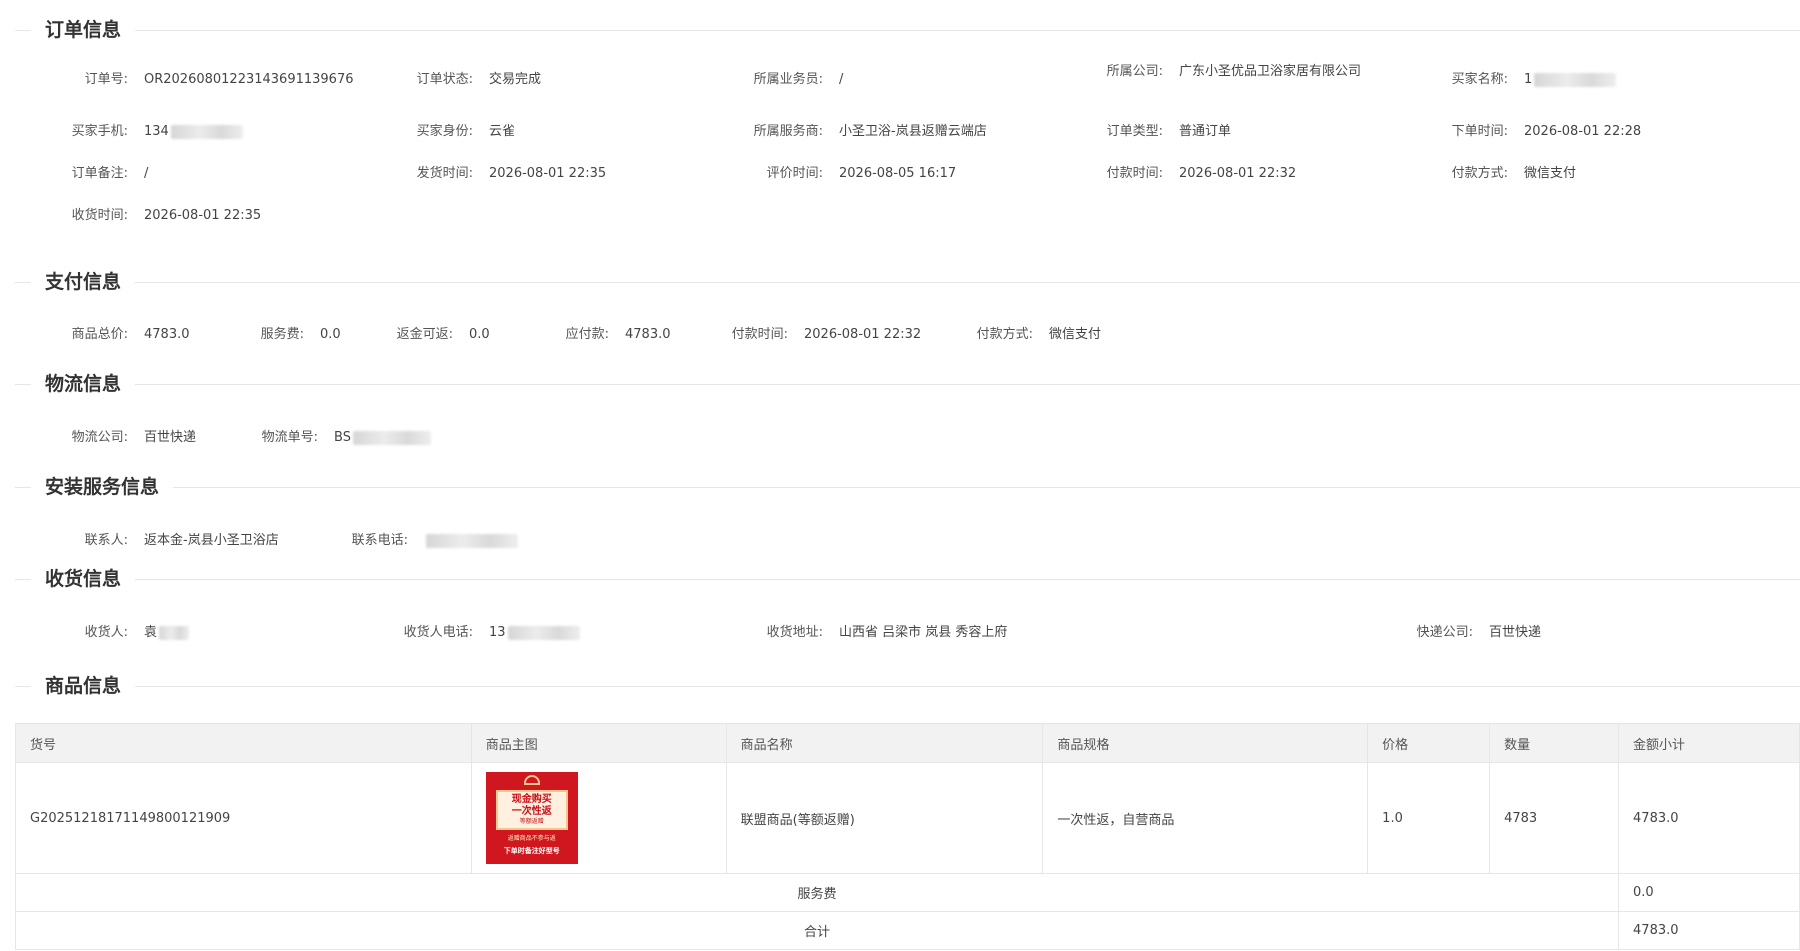 This screenshot has width=1800, height=951. What do you see at coordinates (427, 334) in the screenshot?
I see `rebate-field: 返金可返 0.0` at bounding box center [427, 334].